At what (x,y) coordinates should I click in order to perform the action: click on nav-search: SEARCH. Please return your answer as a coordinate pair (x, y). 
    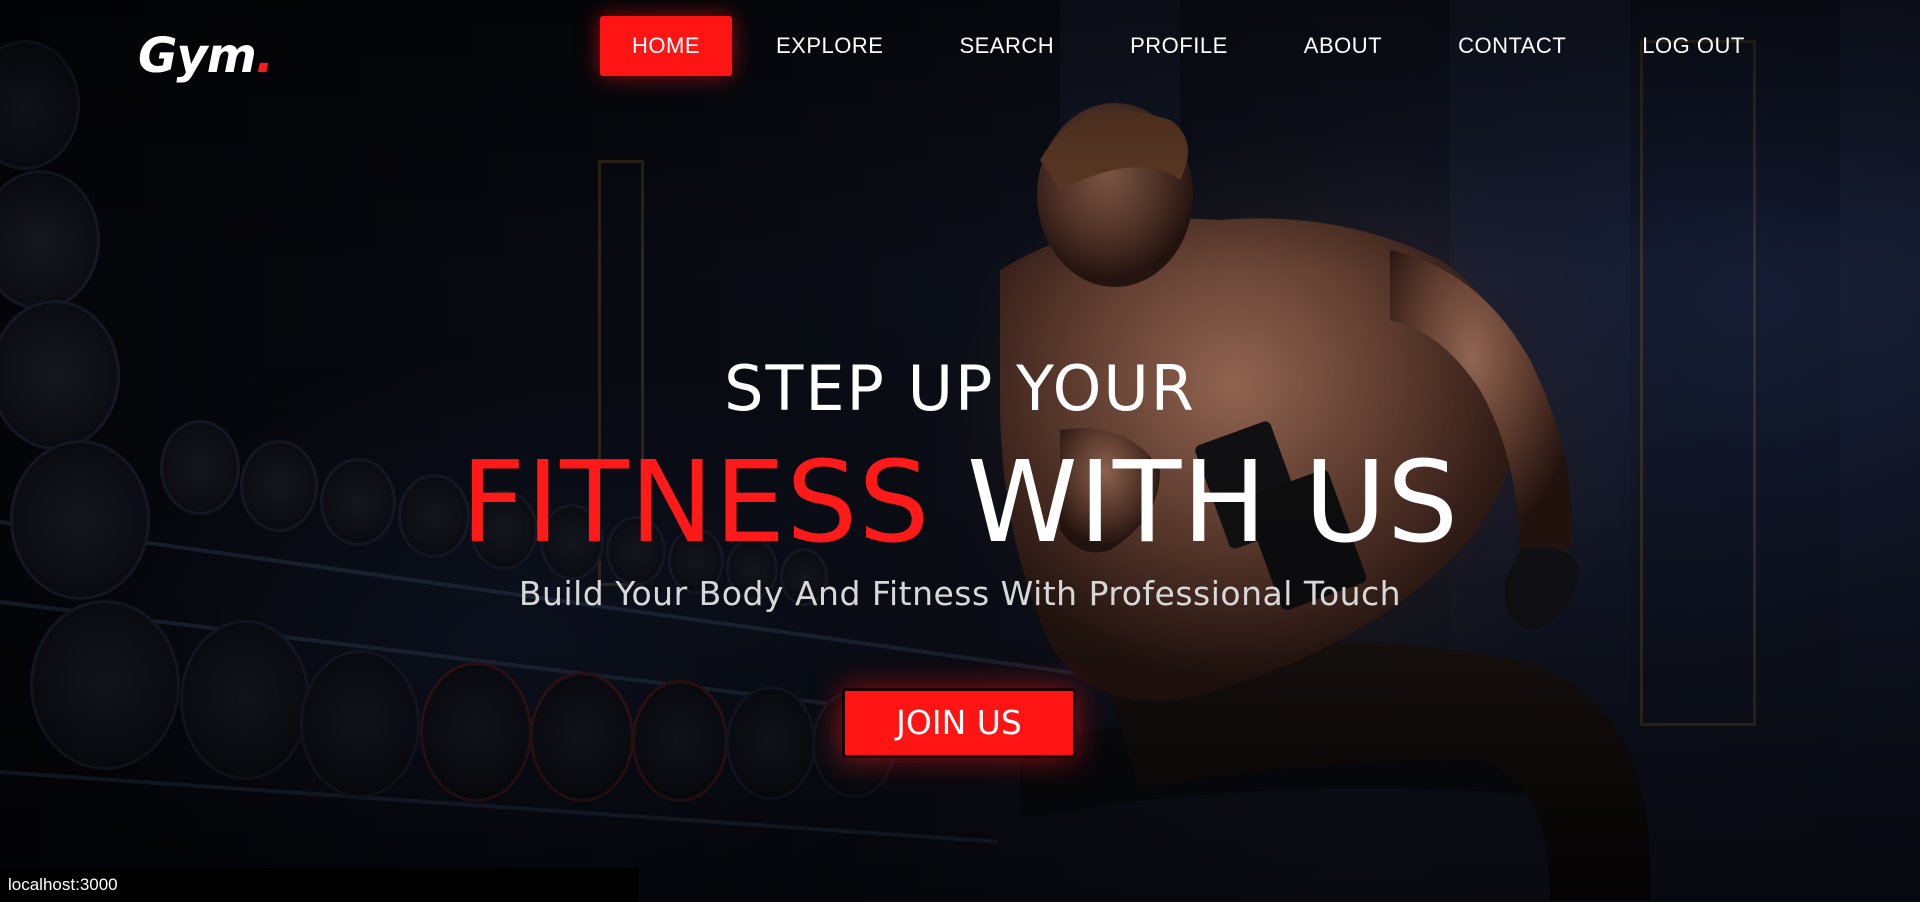
    Looking at the image, I should click on (1006, 46).